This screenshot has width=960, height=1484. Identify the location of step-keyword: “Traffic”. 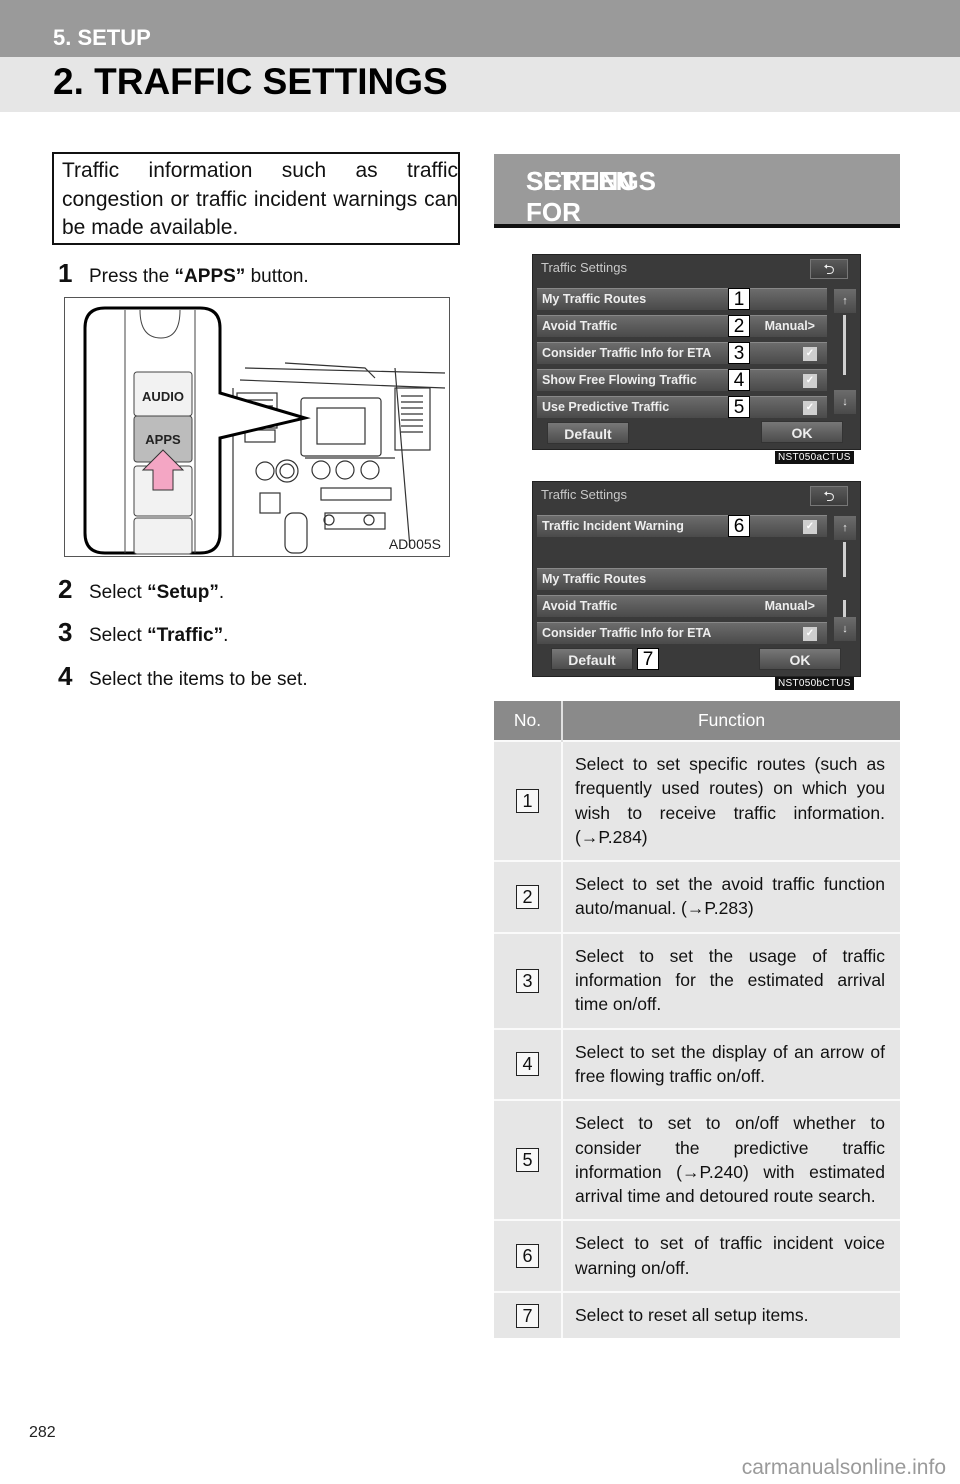
(185, 635).